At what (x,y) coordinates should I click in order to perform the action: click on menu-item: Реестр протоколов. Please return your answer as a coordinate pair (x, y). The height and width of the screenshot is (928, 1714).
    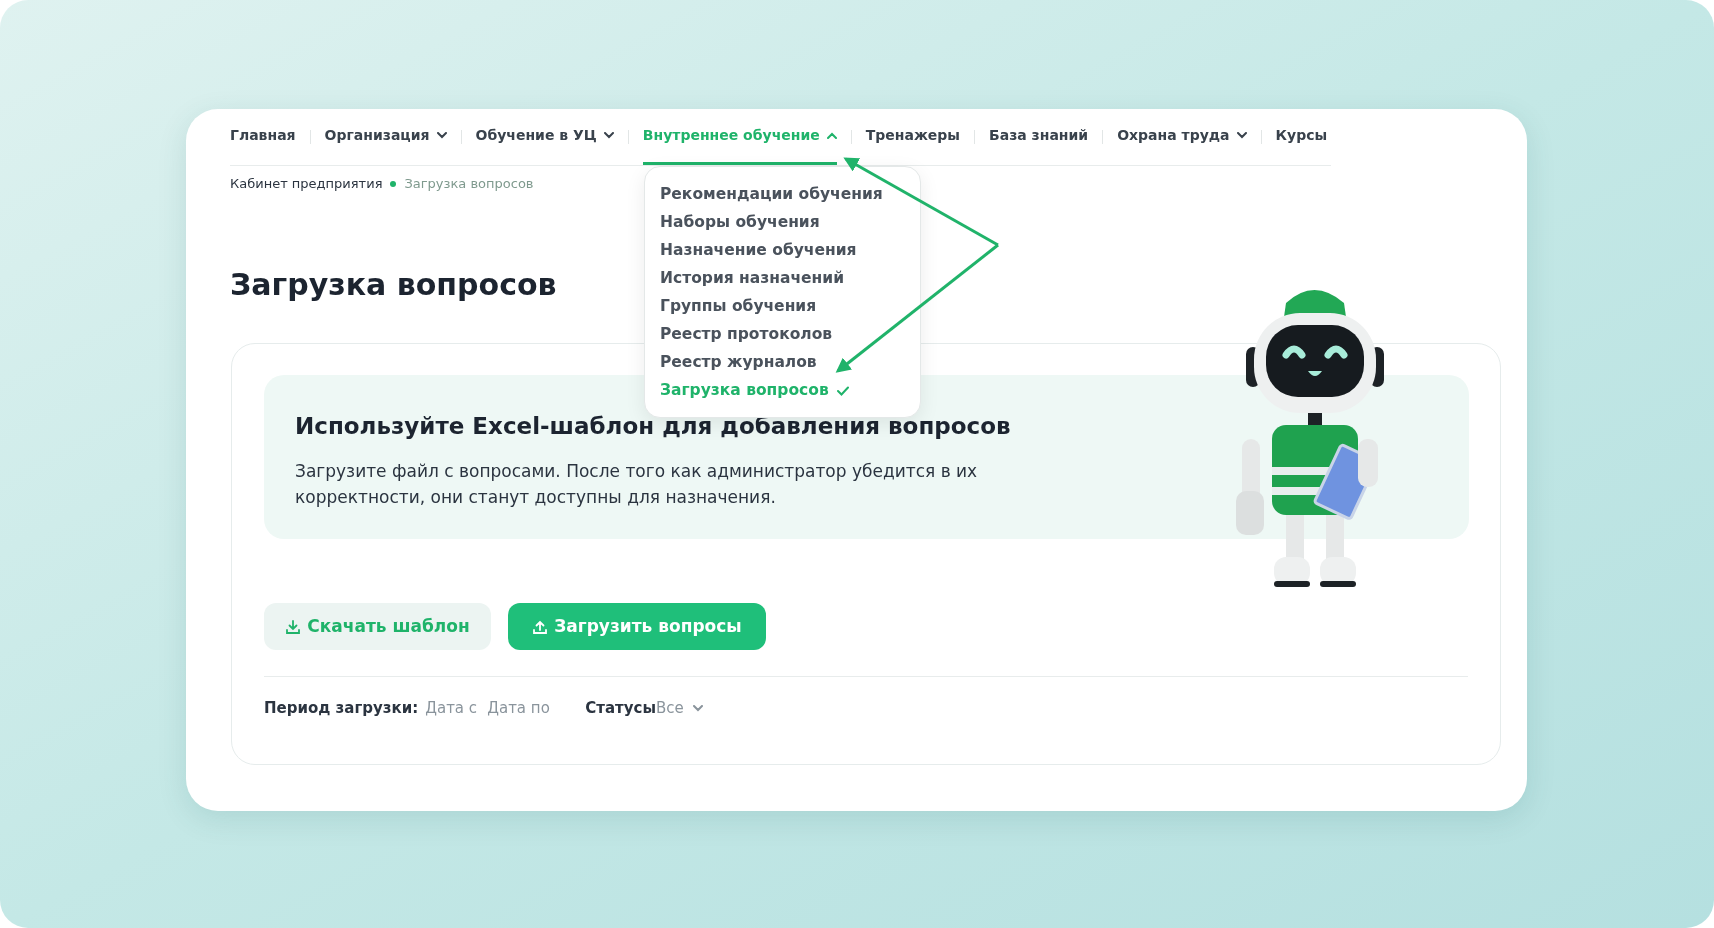
    Looking at the image, I should click on (790, 335).